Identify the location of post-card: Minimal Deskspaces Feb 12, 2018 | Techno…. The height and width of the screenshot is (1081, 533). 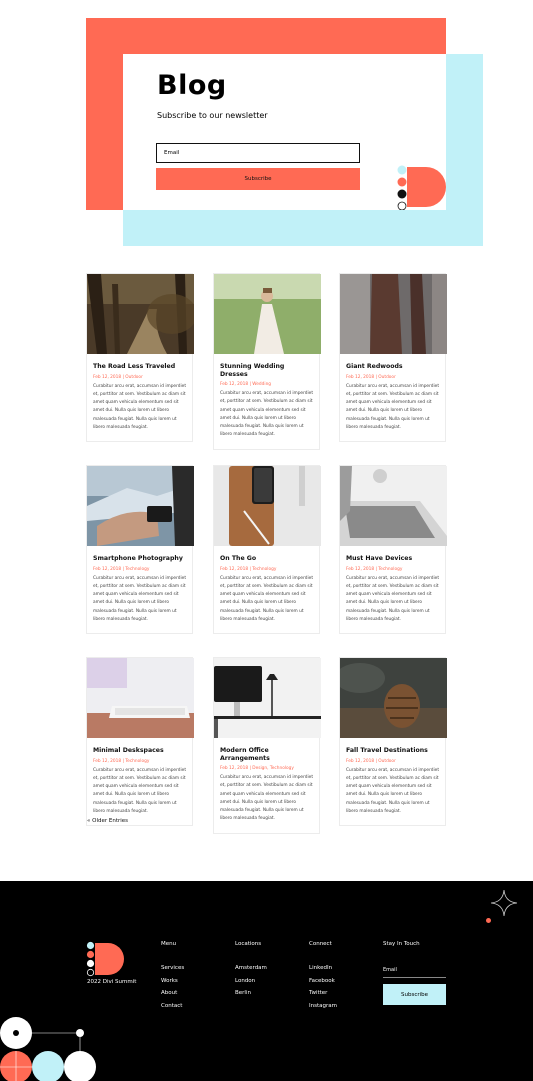
(140, 742).